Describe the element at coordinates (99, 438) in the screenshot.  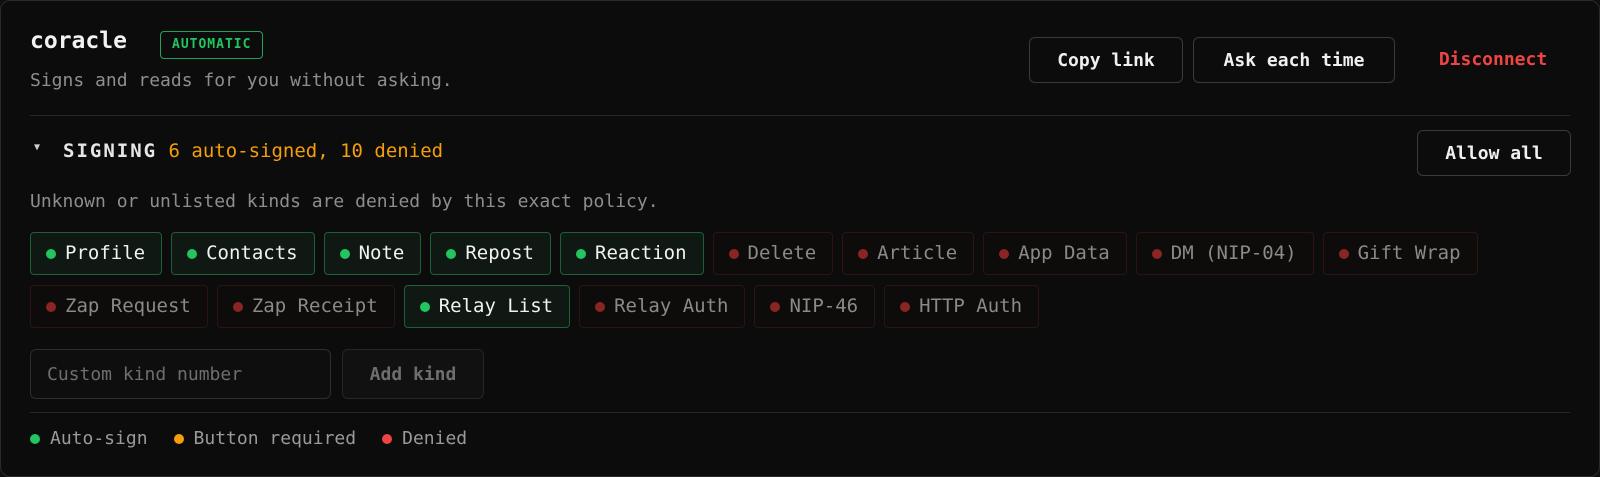
I see `legend-label: Auto-sign` at that location.